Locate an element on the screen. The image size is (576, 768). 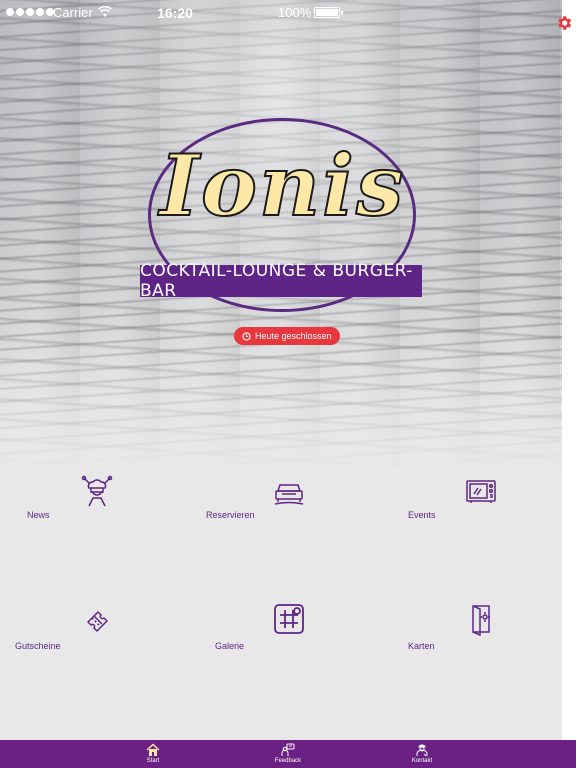
tv-screen-icon is located at coordinates (481, 491).